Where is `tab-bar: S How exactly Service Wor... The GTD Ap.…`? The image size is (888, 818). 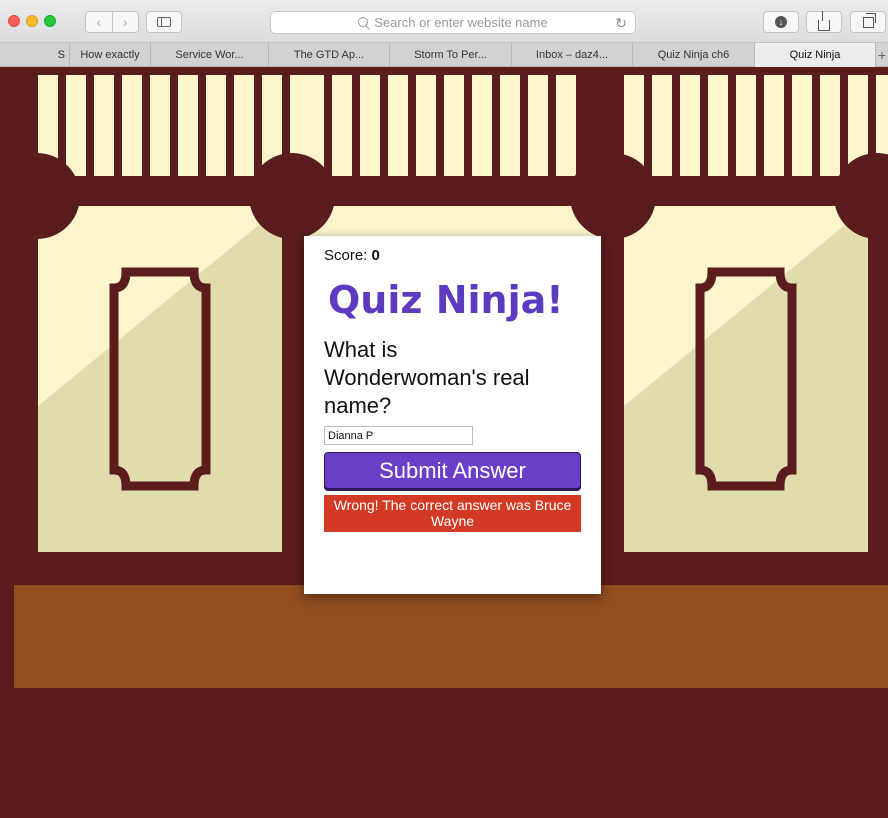
tab-bar: S How exactly Service Wor... The GTD Ap.… is located at coordinates (444, 55).